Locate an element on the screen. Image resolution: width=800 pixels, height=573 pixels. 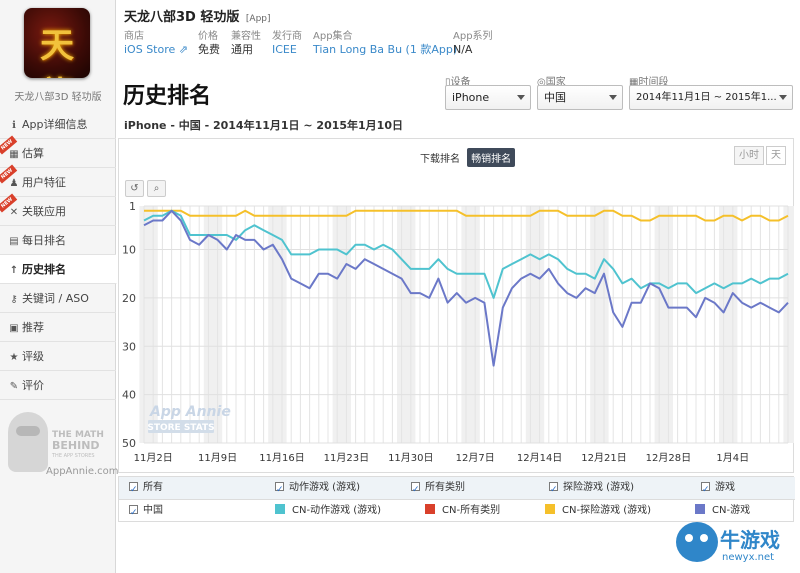
chart-watermark-sub: STORE STATS is located at coordinates (180, 428).